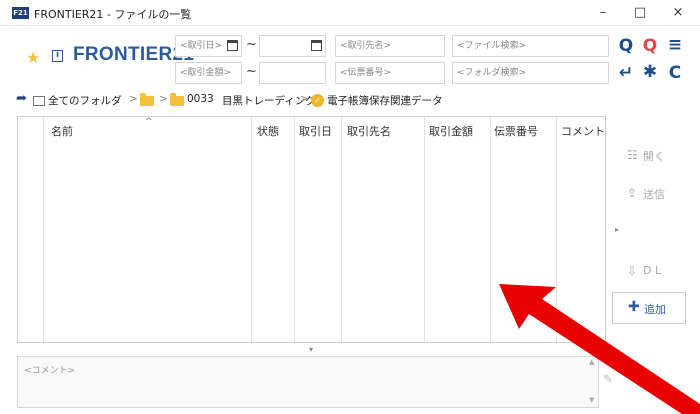  Describe the element at coordinates (634, 307) in the screenshot. I see `plus-icon: ✚` at that location.